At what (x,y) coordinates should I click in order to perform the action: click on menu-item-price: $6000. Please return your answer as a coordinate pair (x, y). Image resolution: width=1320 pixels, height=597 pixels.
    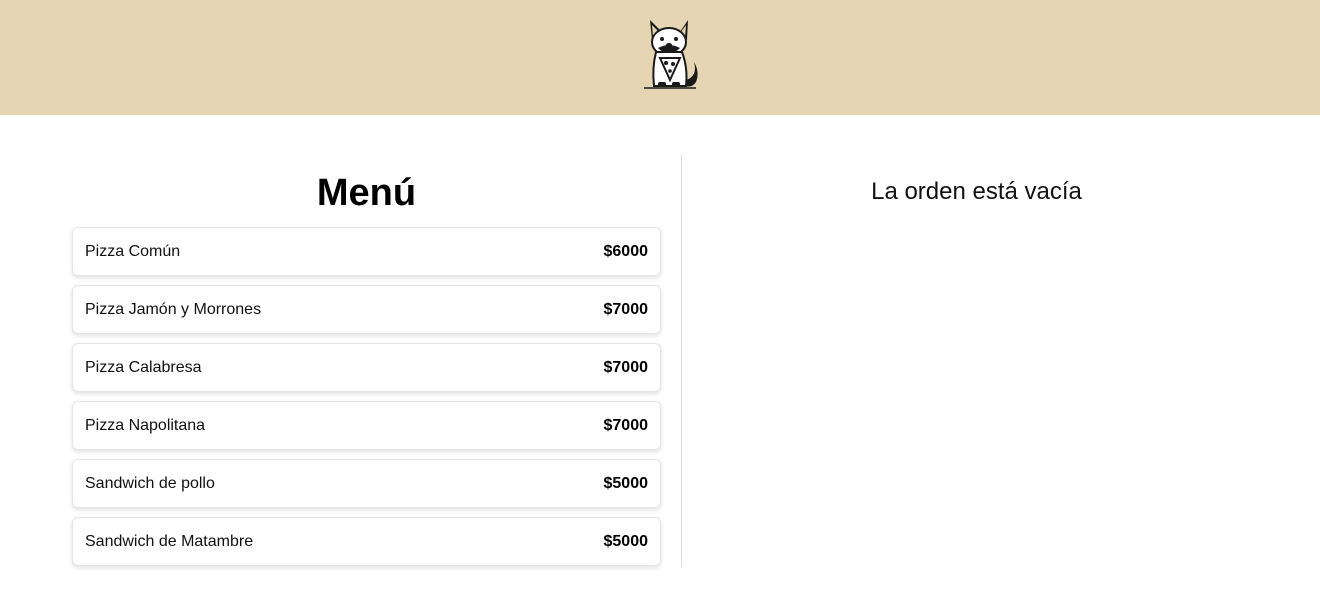
    Looking at the image, I should click on (626, 251).